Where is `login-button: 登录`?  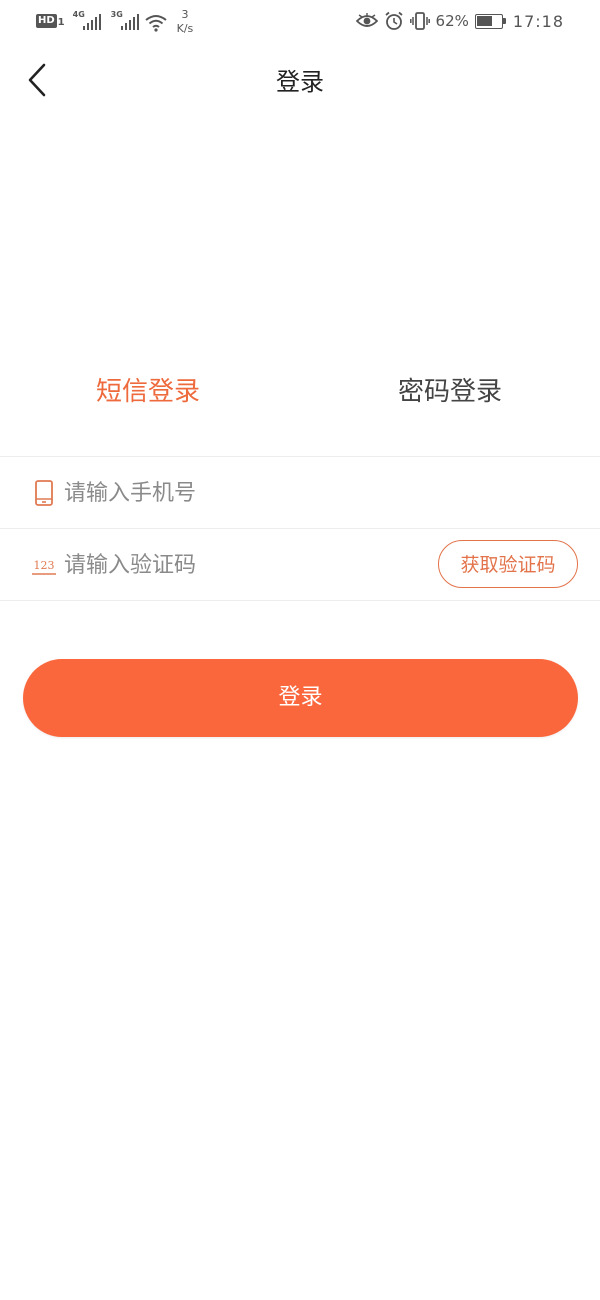
login-button: 登录 is located at coordinates (300, 698).